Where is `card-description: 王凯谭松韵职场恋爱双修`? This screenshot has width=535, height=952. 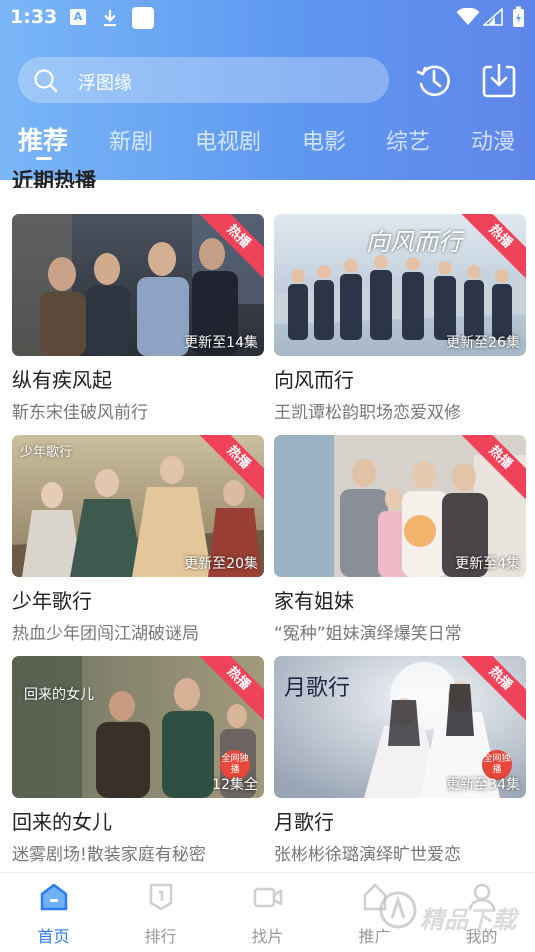
card-description: 王凯谭松韵职场恋爱双修 is located at coordinates (367, 413).